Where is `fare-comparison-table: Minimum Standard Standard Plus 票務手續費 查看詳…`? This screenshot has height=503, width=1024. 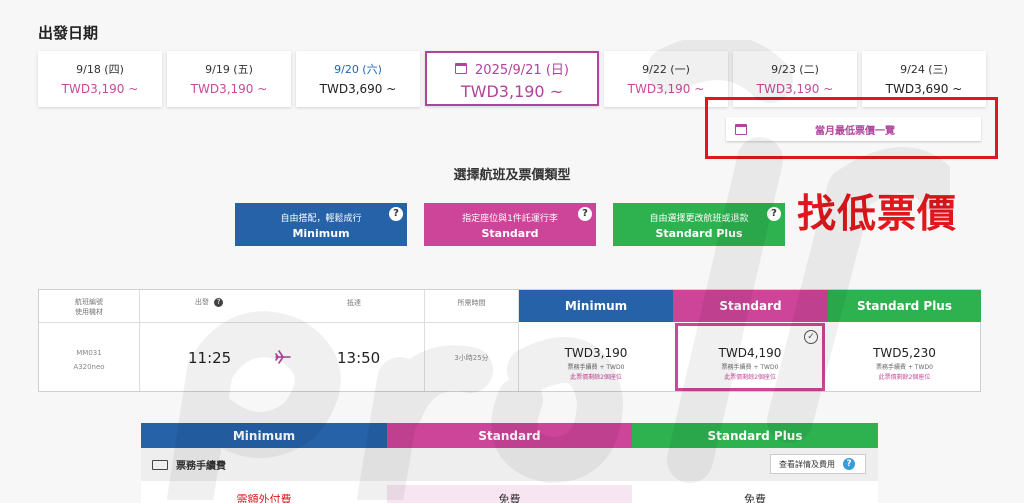
fare-comparison-table: Minimum Standard Standard Plus 票務手續費 查看詳… is located at coordinates (509, 463).